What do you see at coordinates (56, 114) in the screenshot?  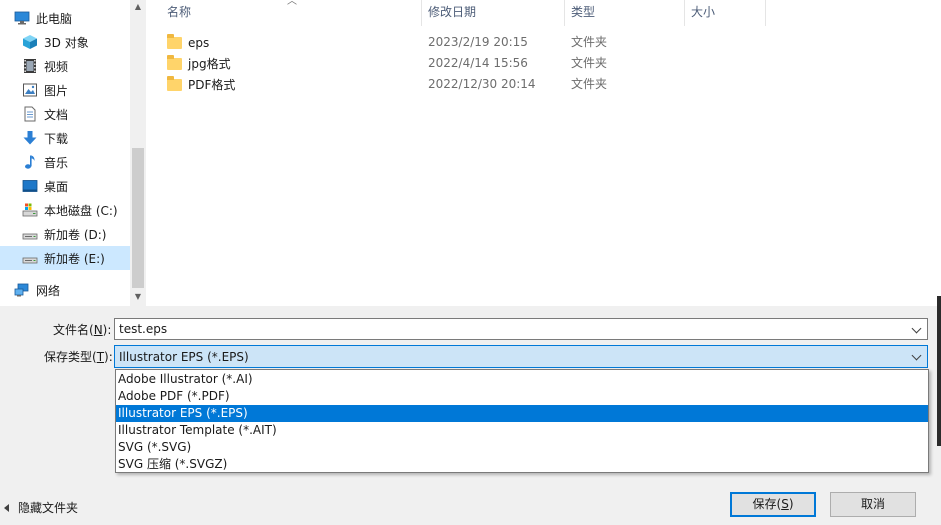 I see `nav-item-label: 文档` at bounding box center [56, 114].